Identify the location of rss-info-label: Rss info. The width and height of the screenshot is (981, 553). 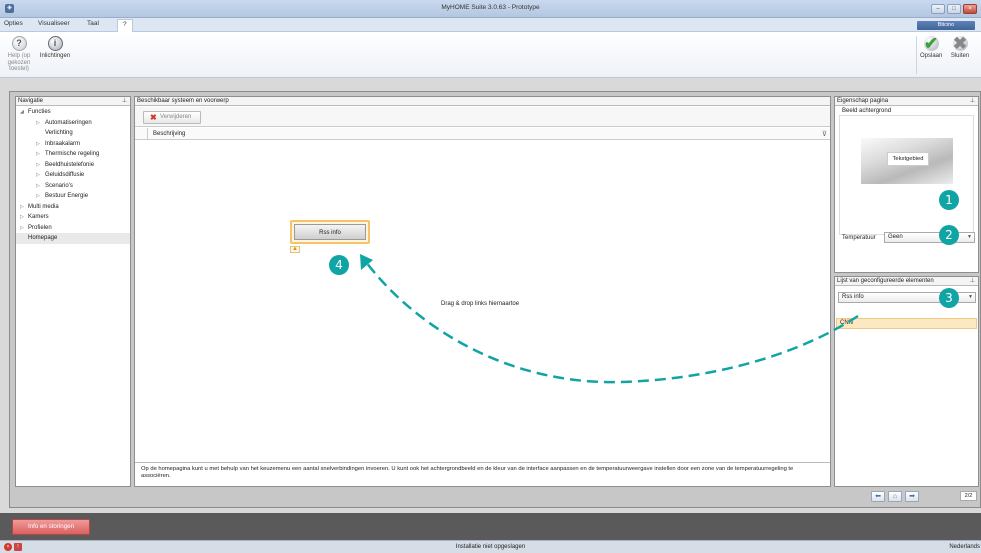
(330, 232).